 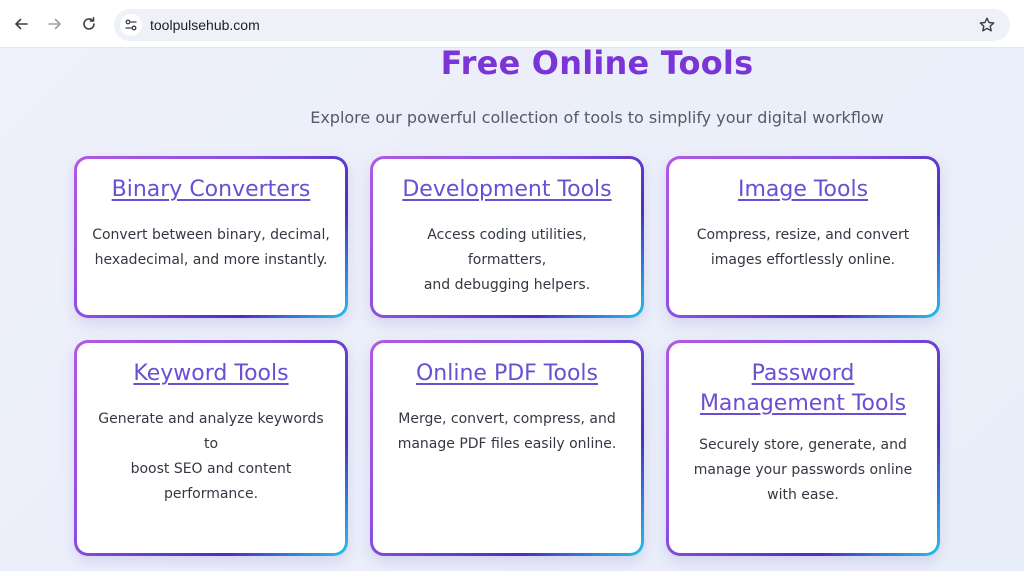 I want to click on address-bar: toolpulsehub.com, so click(x=562, y=25).